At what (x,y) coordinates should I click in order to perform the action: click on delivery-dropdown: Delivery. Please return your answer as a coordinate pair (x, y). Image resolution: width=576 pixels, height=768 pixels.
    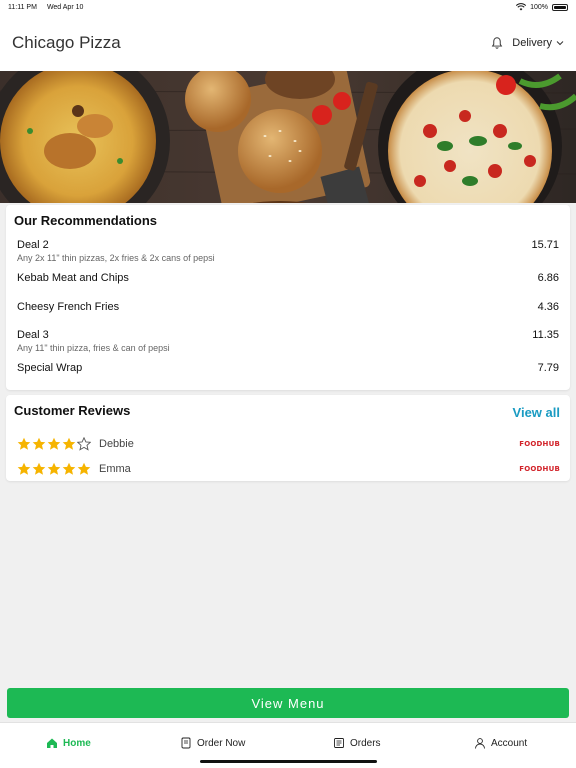
    Looking at the image, I should click on (538, 43).